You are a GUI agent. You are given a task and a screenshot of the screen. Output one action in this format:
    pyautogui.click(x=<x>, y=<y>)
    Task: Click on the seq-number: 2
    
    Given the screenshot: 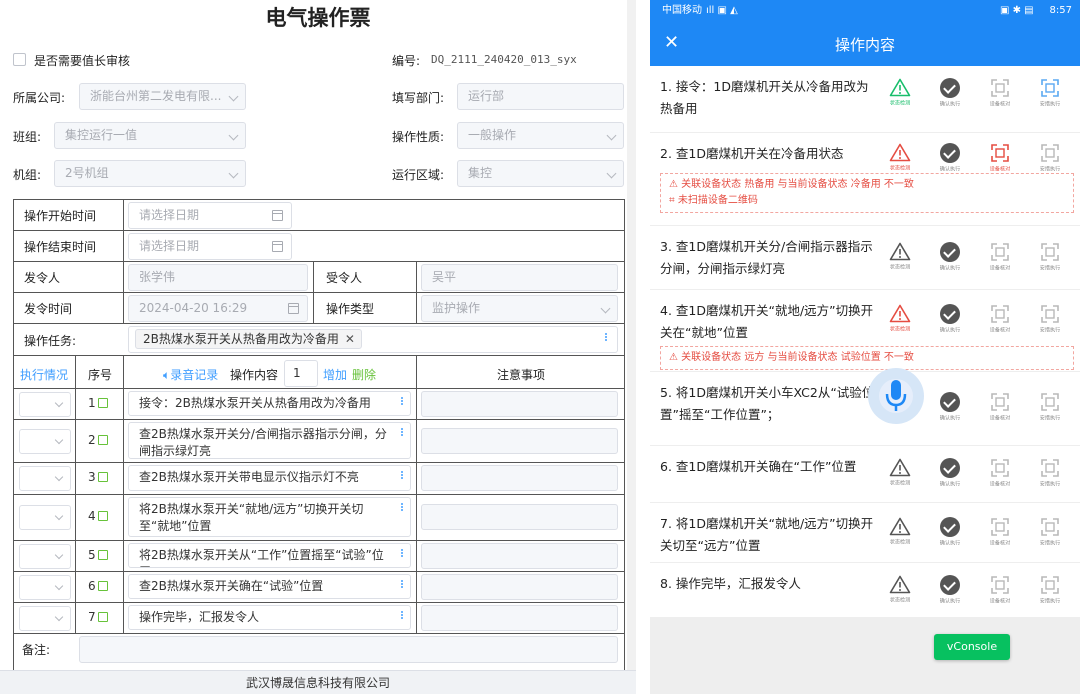 What is the action you would take?
    pyautogui.click(x=98, y=440)
    